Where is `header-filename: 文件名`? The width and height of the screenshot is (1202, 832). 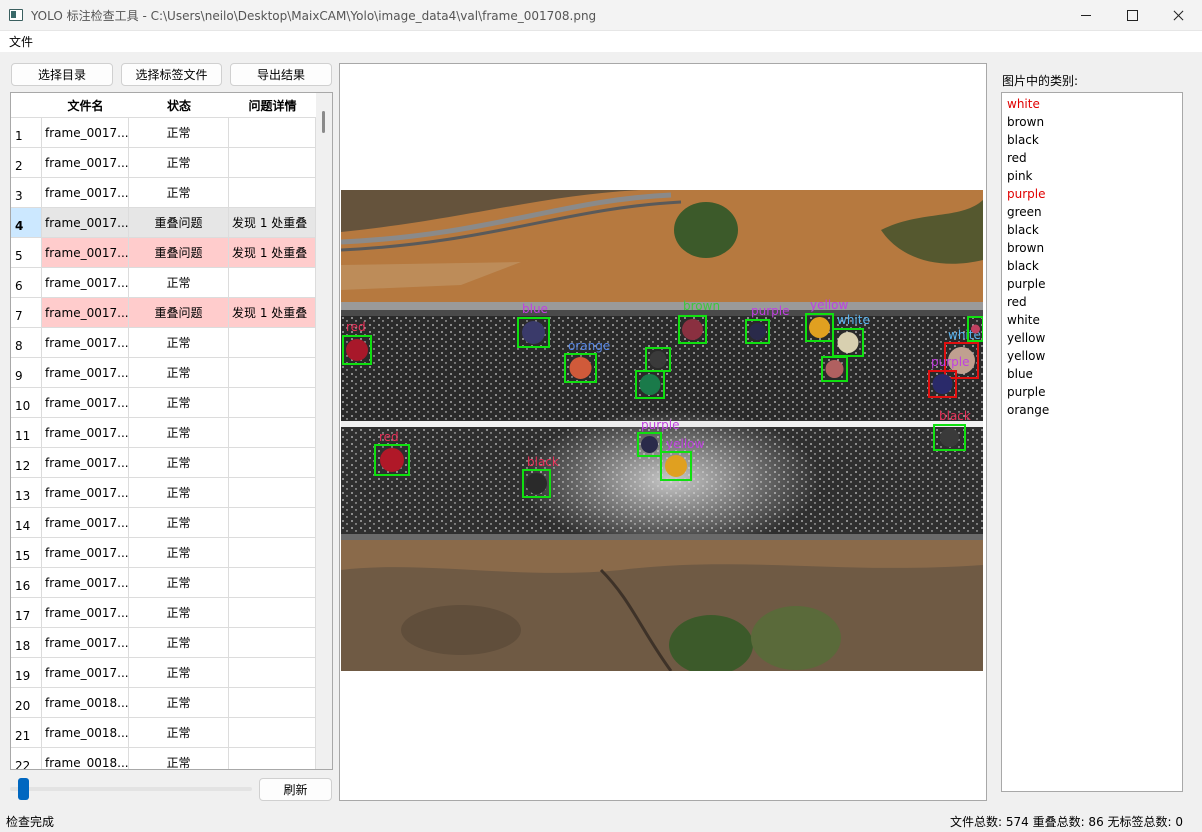
header-filename: 文件名 is located at coordinates (85, 105).